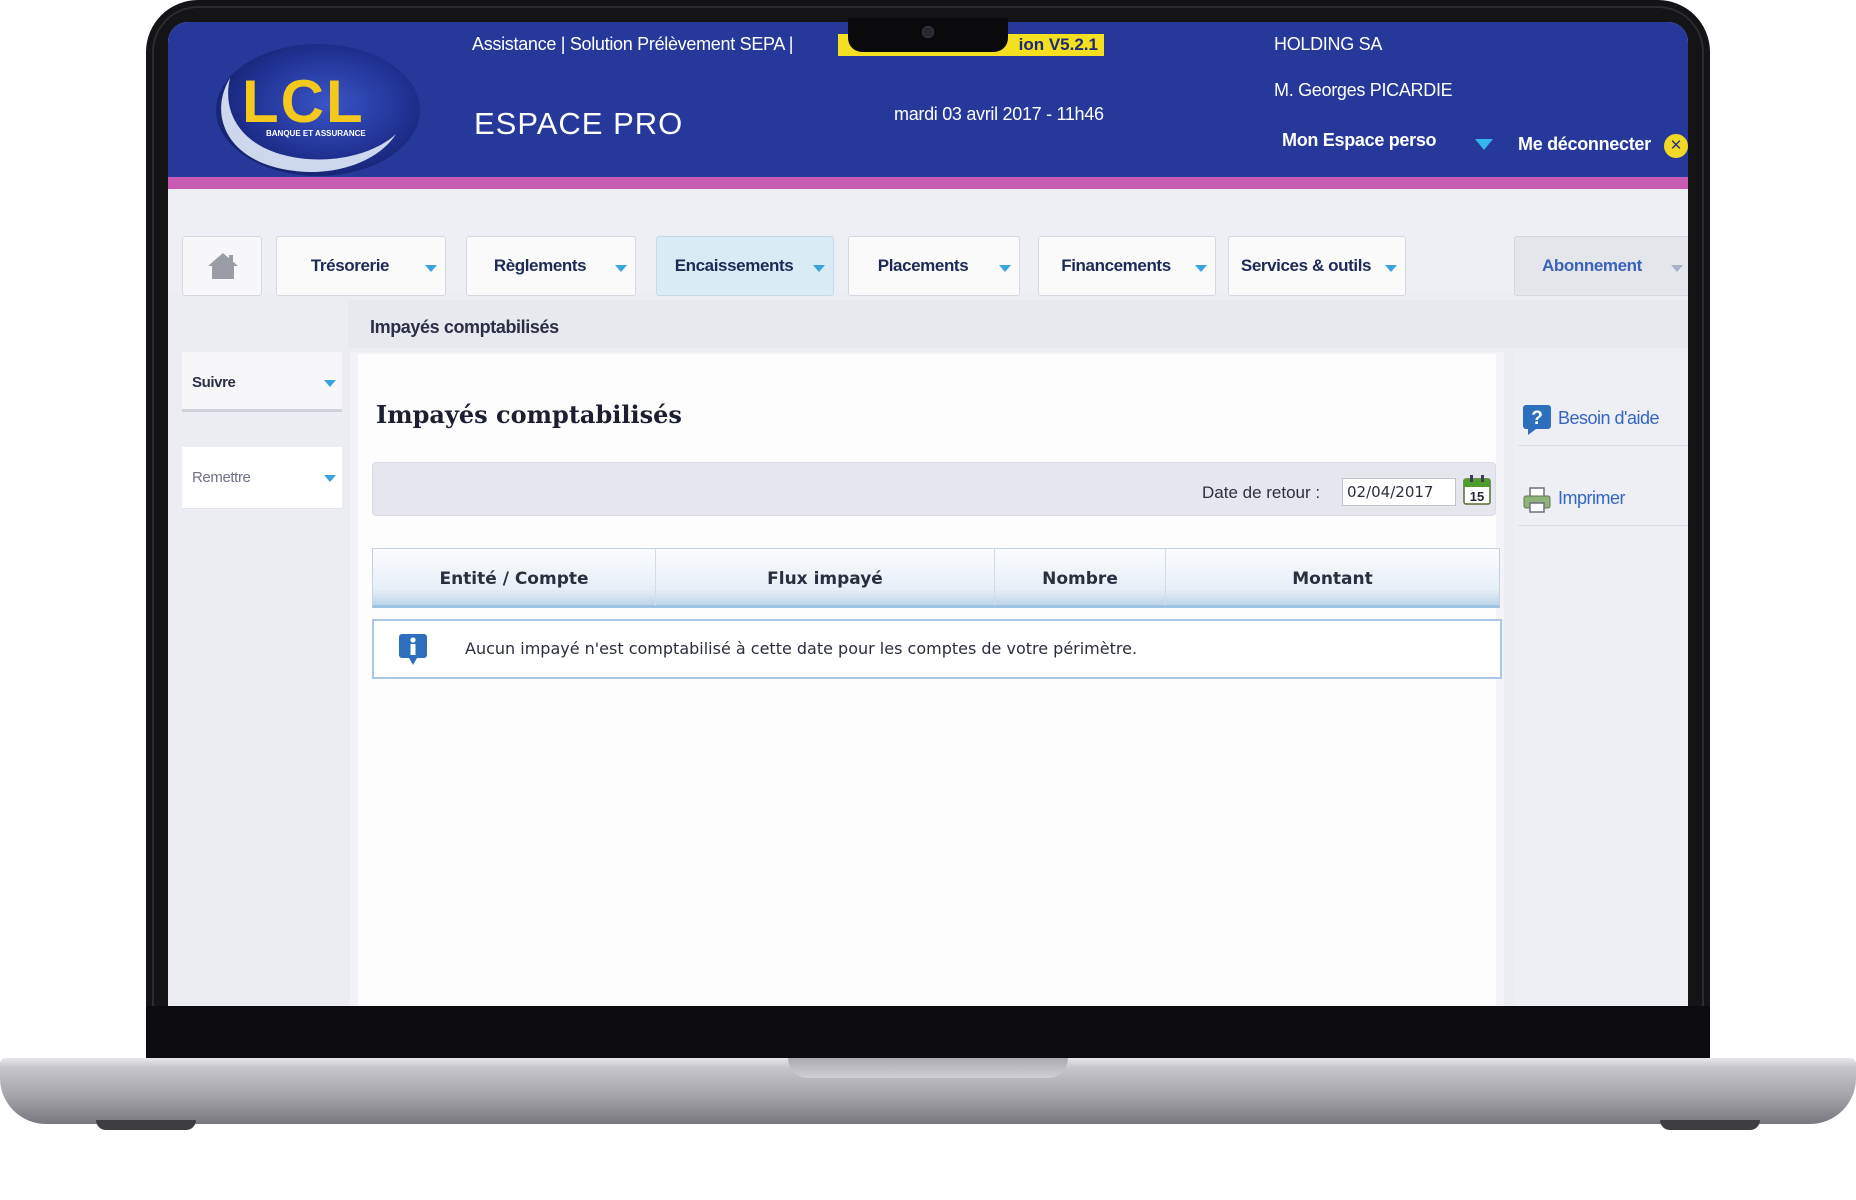  I want to click on nav-label: Placements, so click(923, 265).